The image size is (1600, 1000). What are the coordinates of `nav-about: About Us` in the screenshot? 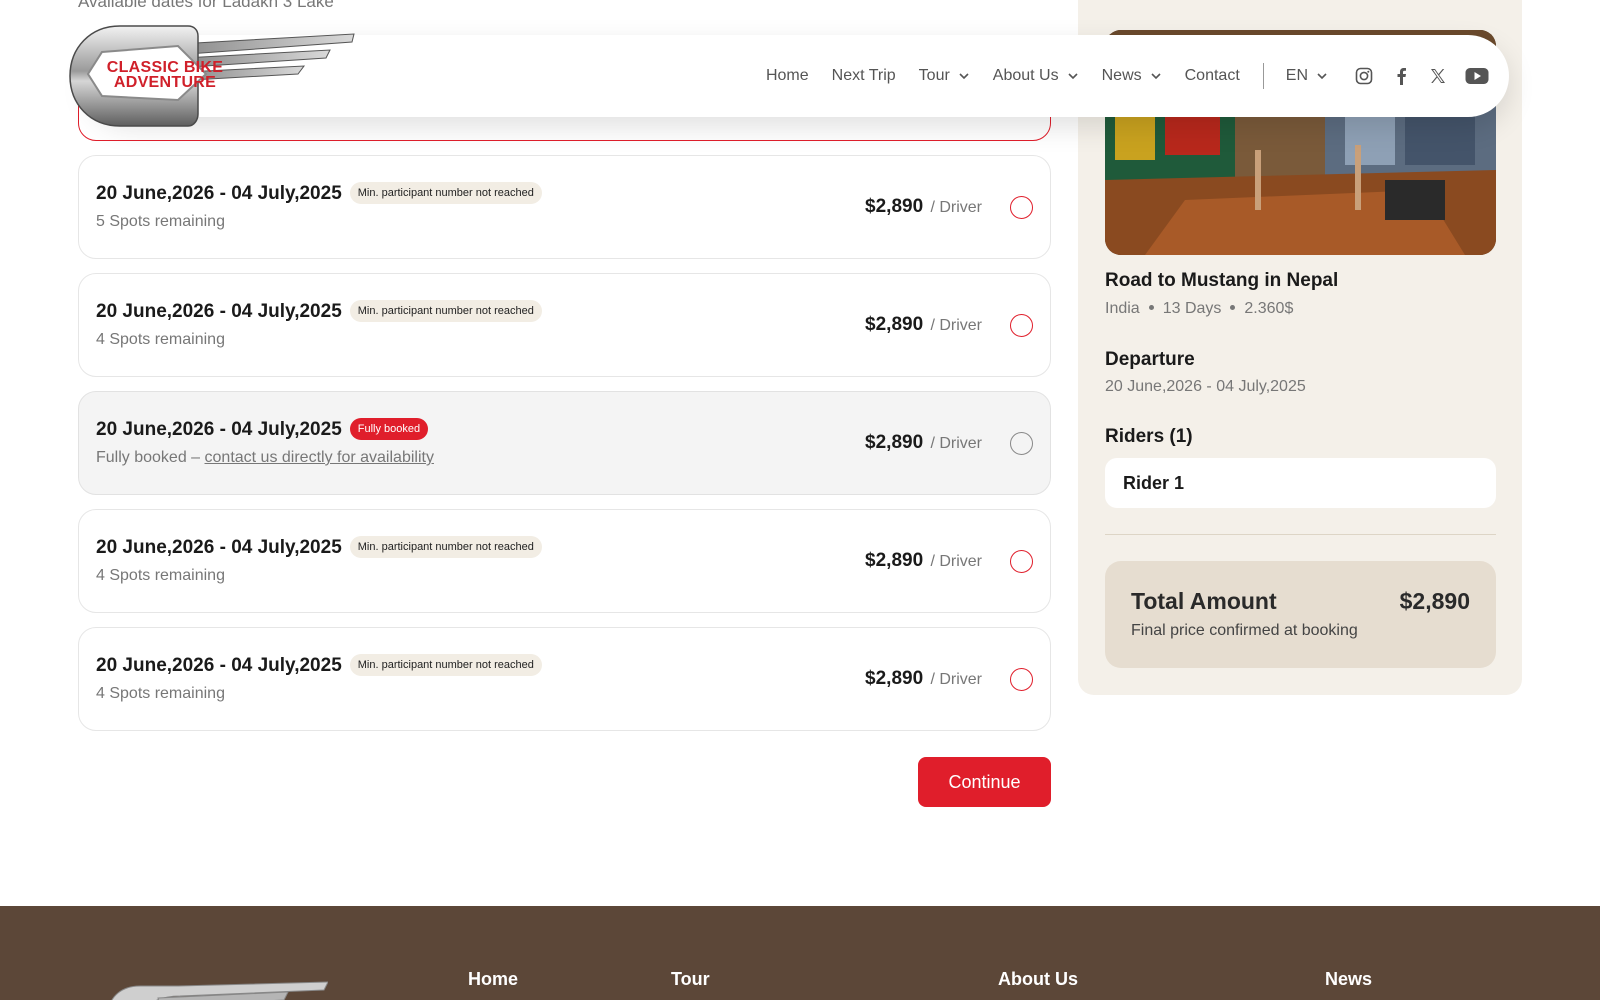 It's located at (1036, 76).